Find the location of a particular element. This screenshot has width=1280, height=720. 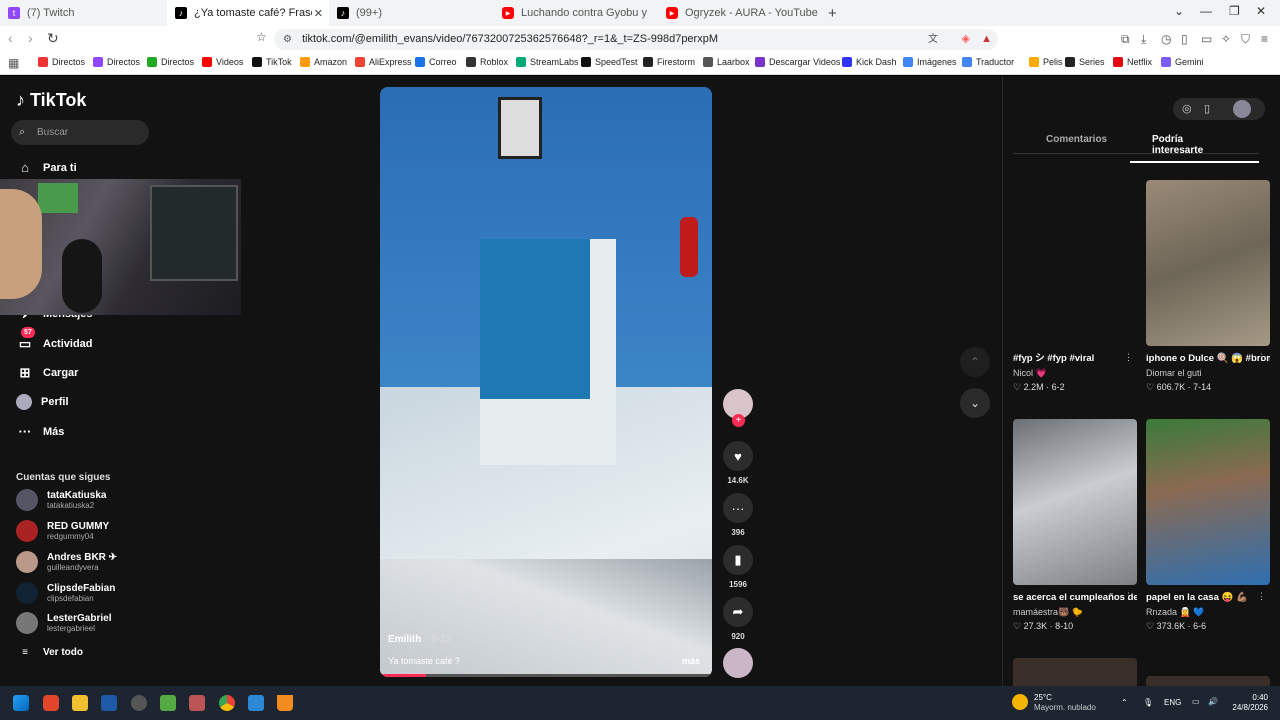

followed-account: tataKatiuska tatakatiuska2 is located at coordinates (61, 500).